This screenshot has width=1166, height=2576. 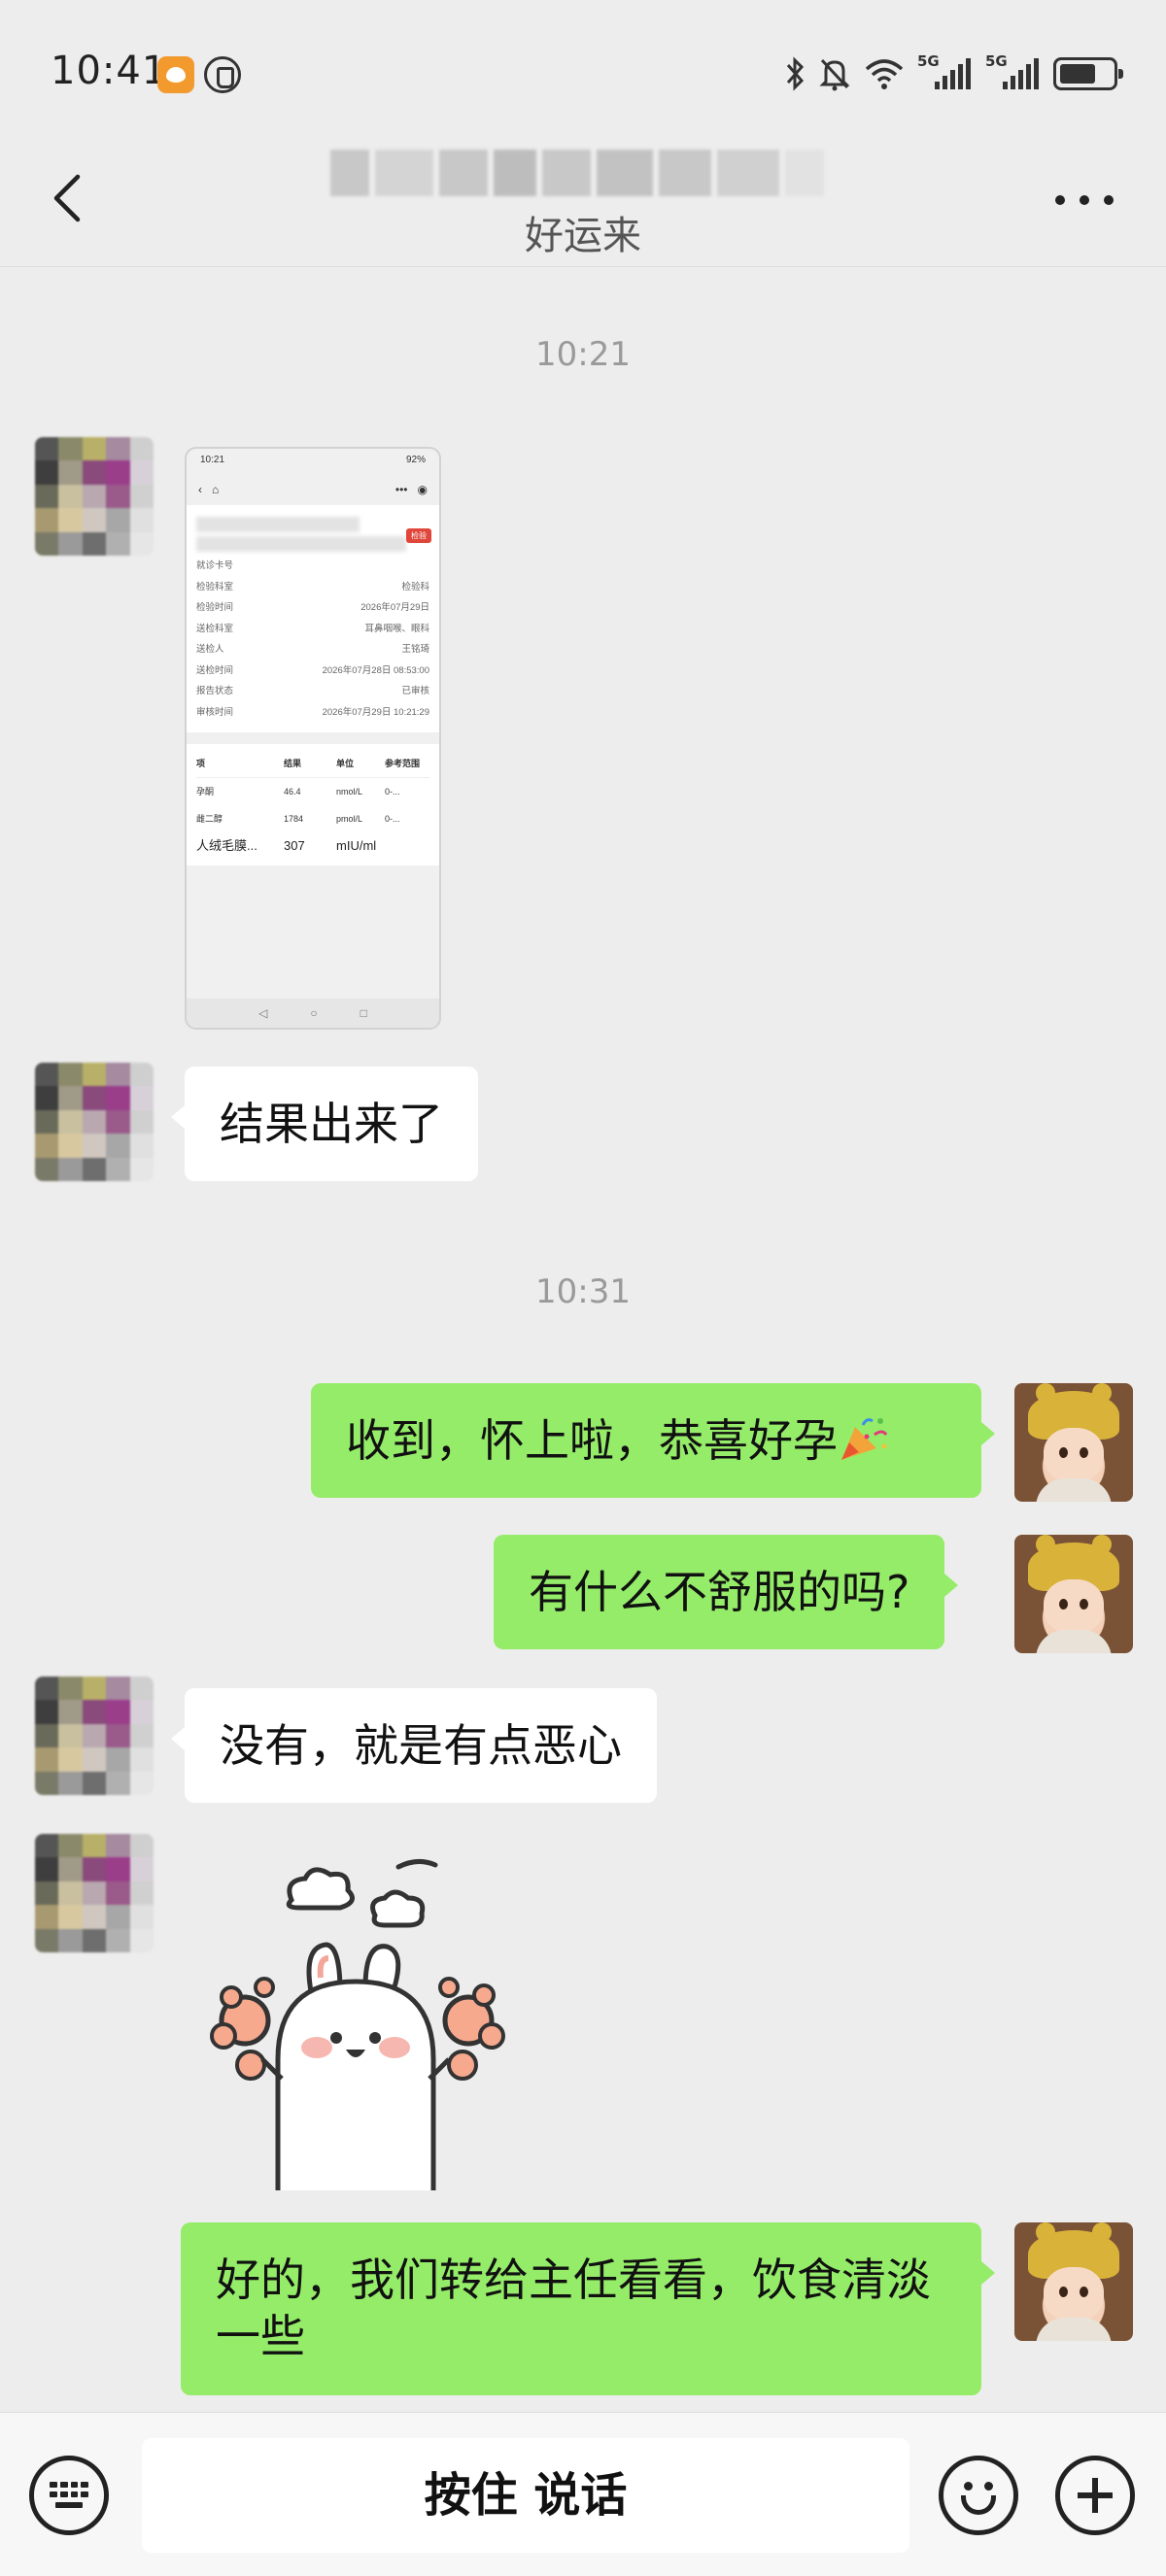 I want to click on table-header-cell: 结果, so click(x=293, y=763).